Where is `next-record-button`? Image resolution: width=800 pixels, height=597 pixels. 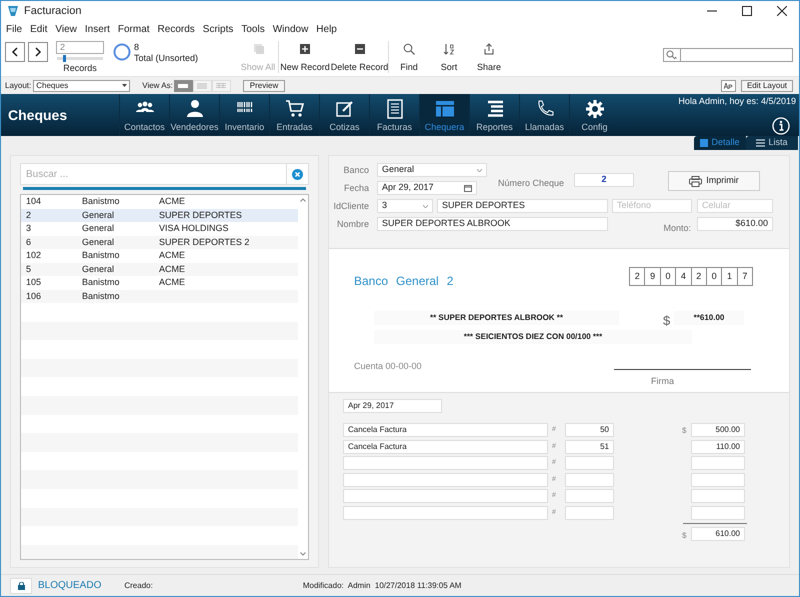
next-record-button is located at coordinates (38, 52).